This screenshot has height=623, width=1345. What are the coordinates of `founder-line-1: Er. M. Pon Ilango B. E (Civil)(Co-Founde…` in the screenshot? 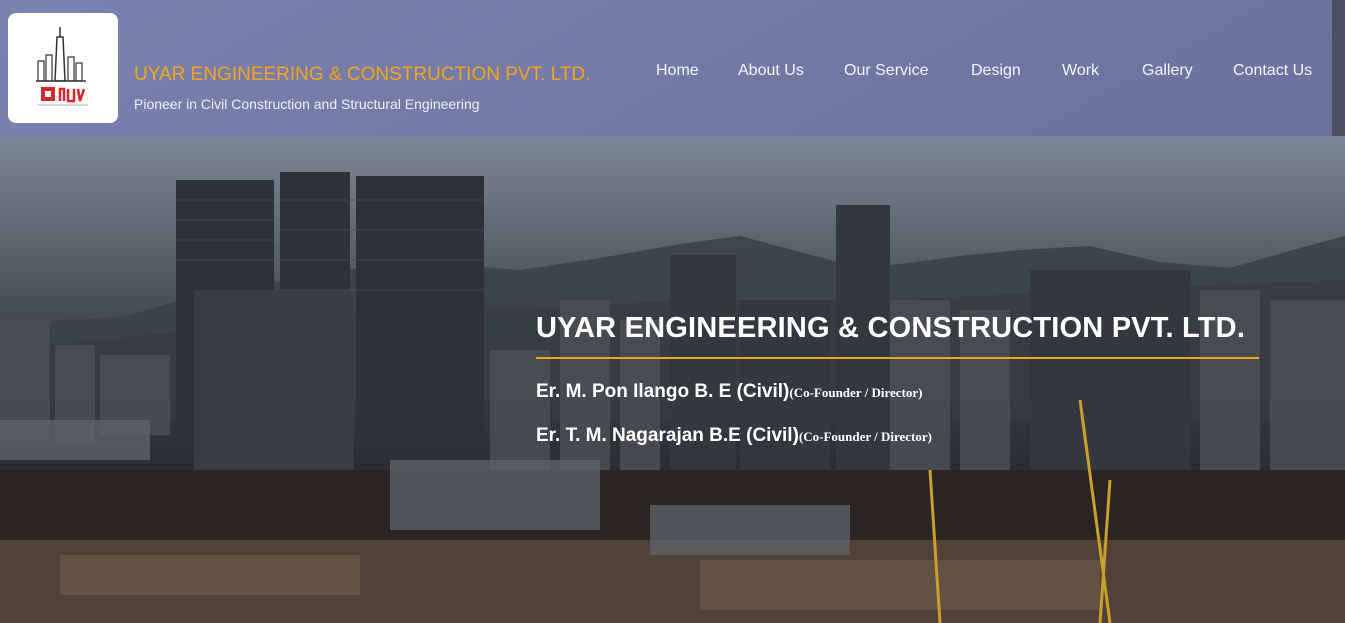 It's located at (729, 392).